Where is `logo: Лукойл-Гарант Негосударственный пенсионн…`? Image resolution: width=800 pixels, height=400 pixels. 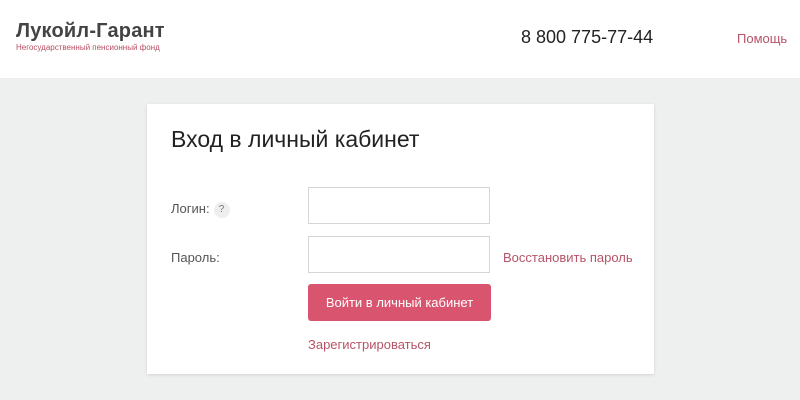
logo: Лукойл-Гарант Негосударственный пенсионн… is located at coordinates (90, 36).